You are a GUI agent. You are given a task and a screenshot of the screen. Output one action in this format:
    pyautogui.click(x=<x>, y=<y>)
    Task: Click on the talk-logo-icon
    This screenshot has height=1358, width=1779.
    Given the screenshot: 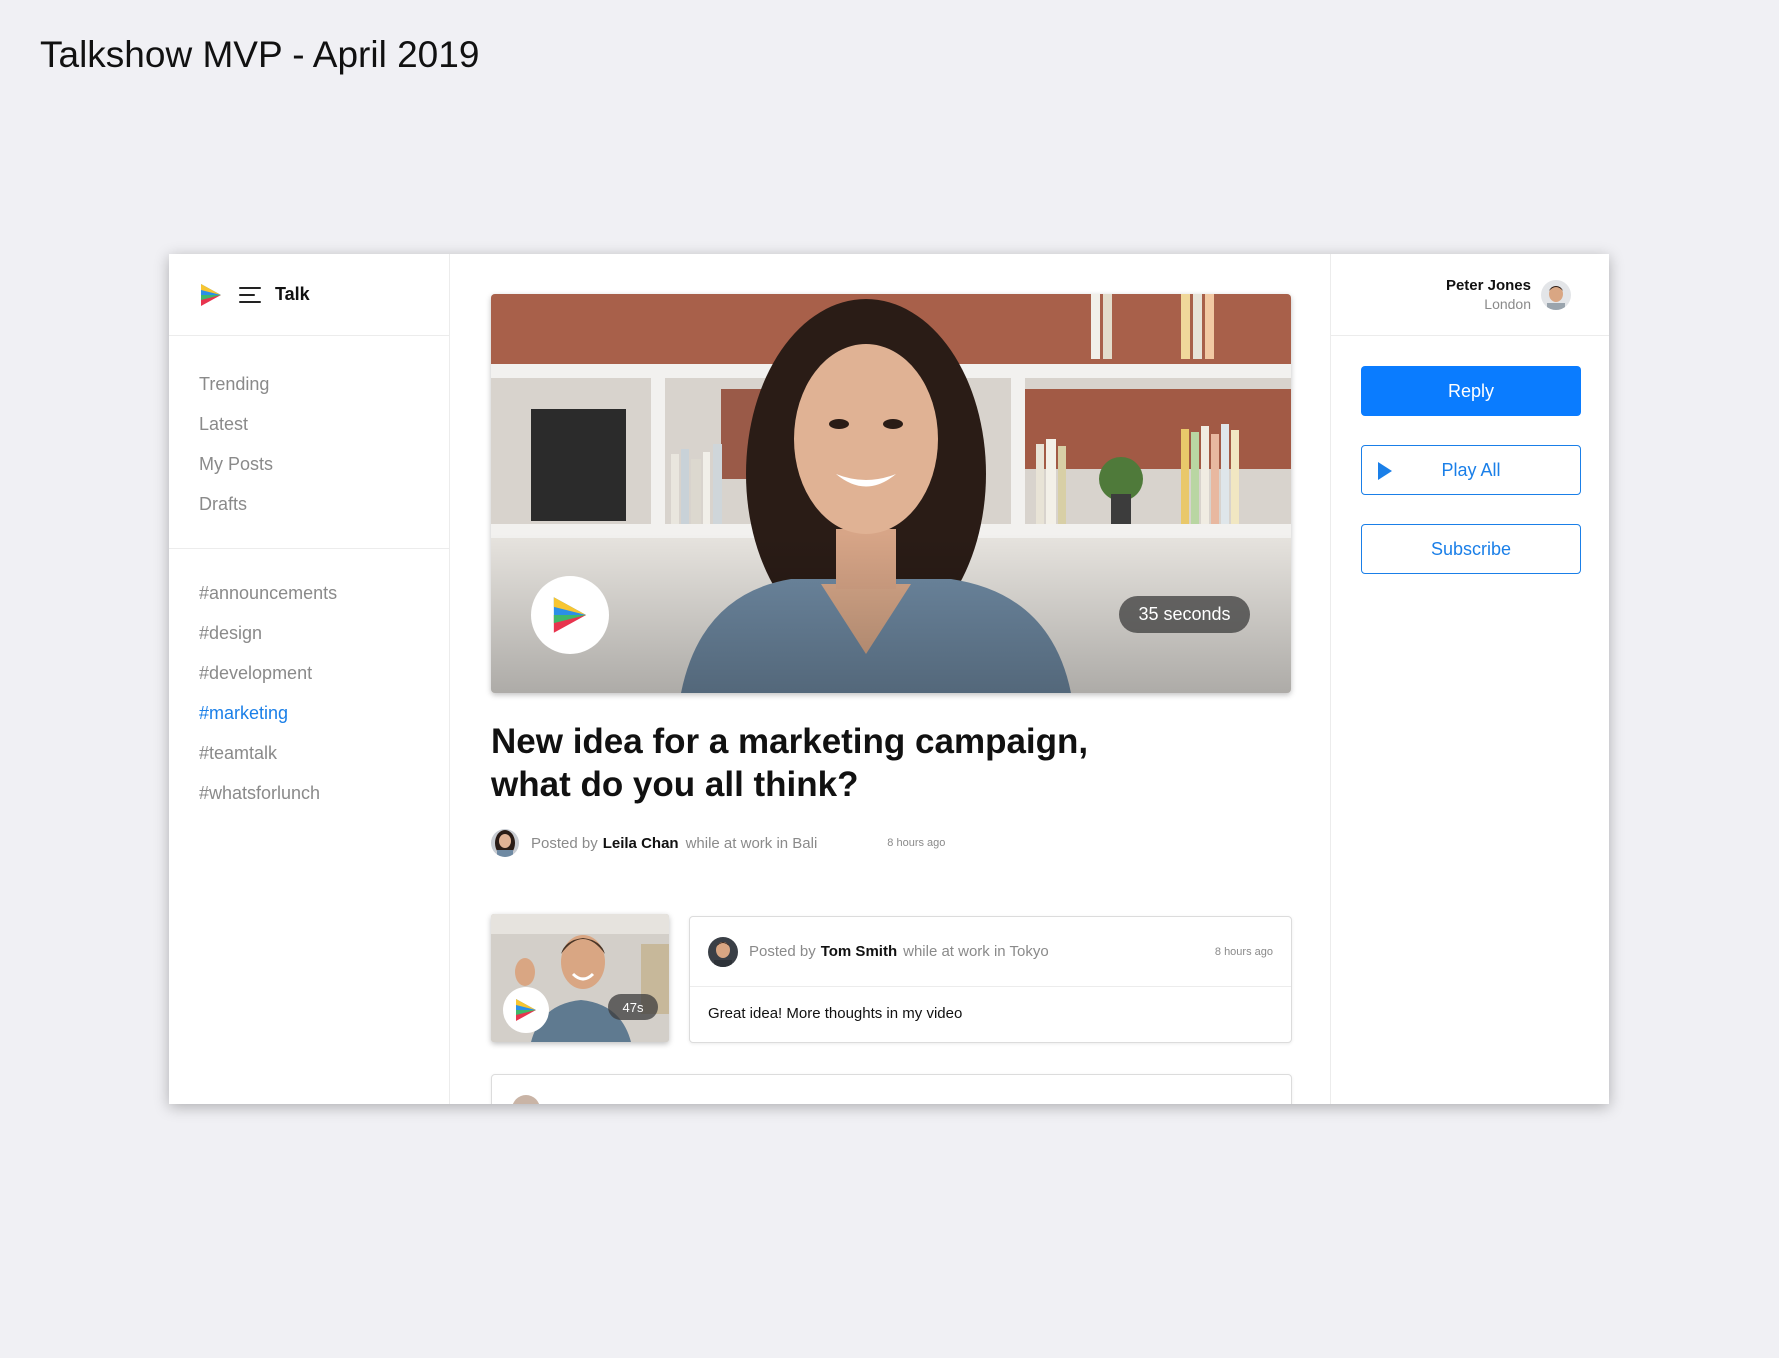 What is the action you would take?
    pyautogui.click(x=211, y=295)
    